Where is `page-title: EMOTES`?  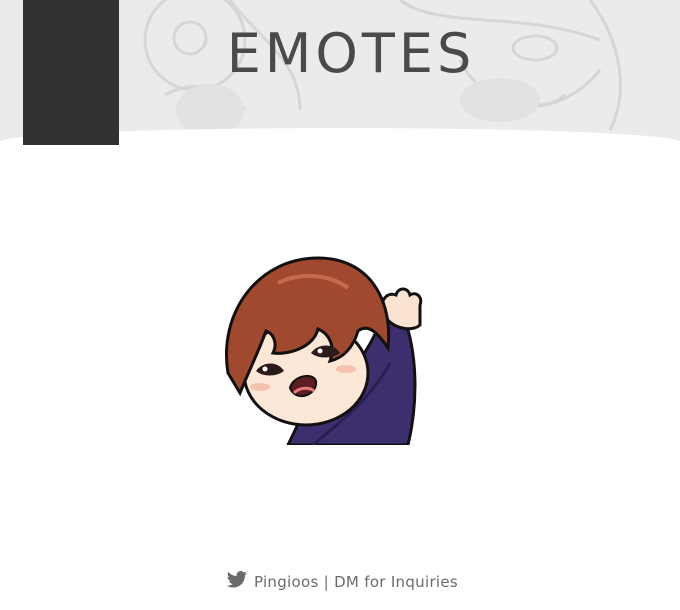 page-title: EMOTES is located at coordinates (351, 53).